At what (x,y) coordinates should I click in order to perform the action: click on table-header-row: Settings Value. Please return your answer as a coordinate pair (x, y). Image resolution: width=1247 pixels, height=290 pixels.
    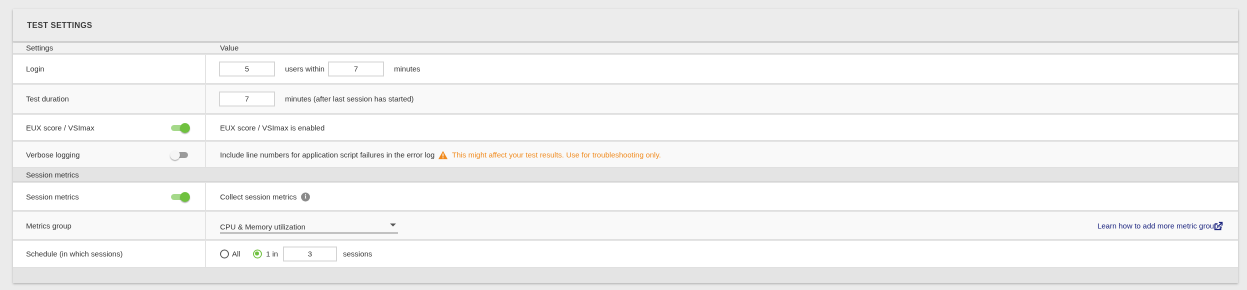
    Looking at the image, I should click on (625, 48).